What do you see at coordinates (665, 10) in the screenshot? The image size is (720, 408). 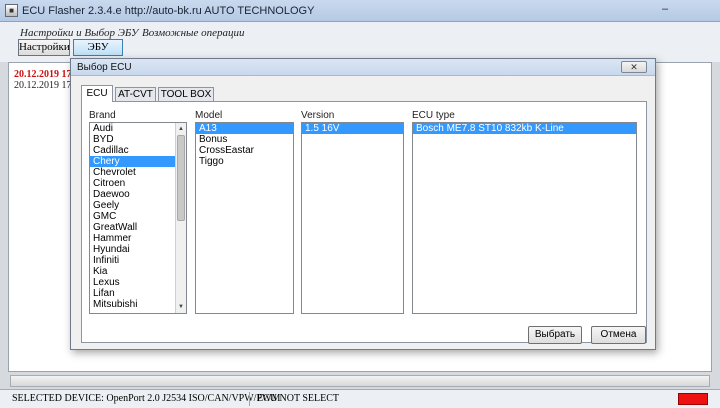 I see `minimize-button: –` at bounding box center [665, 10].